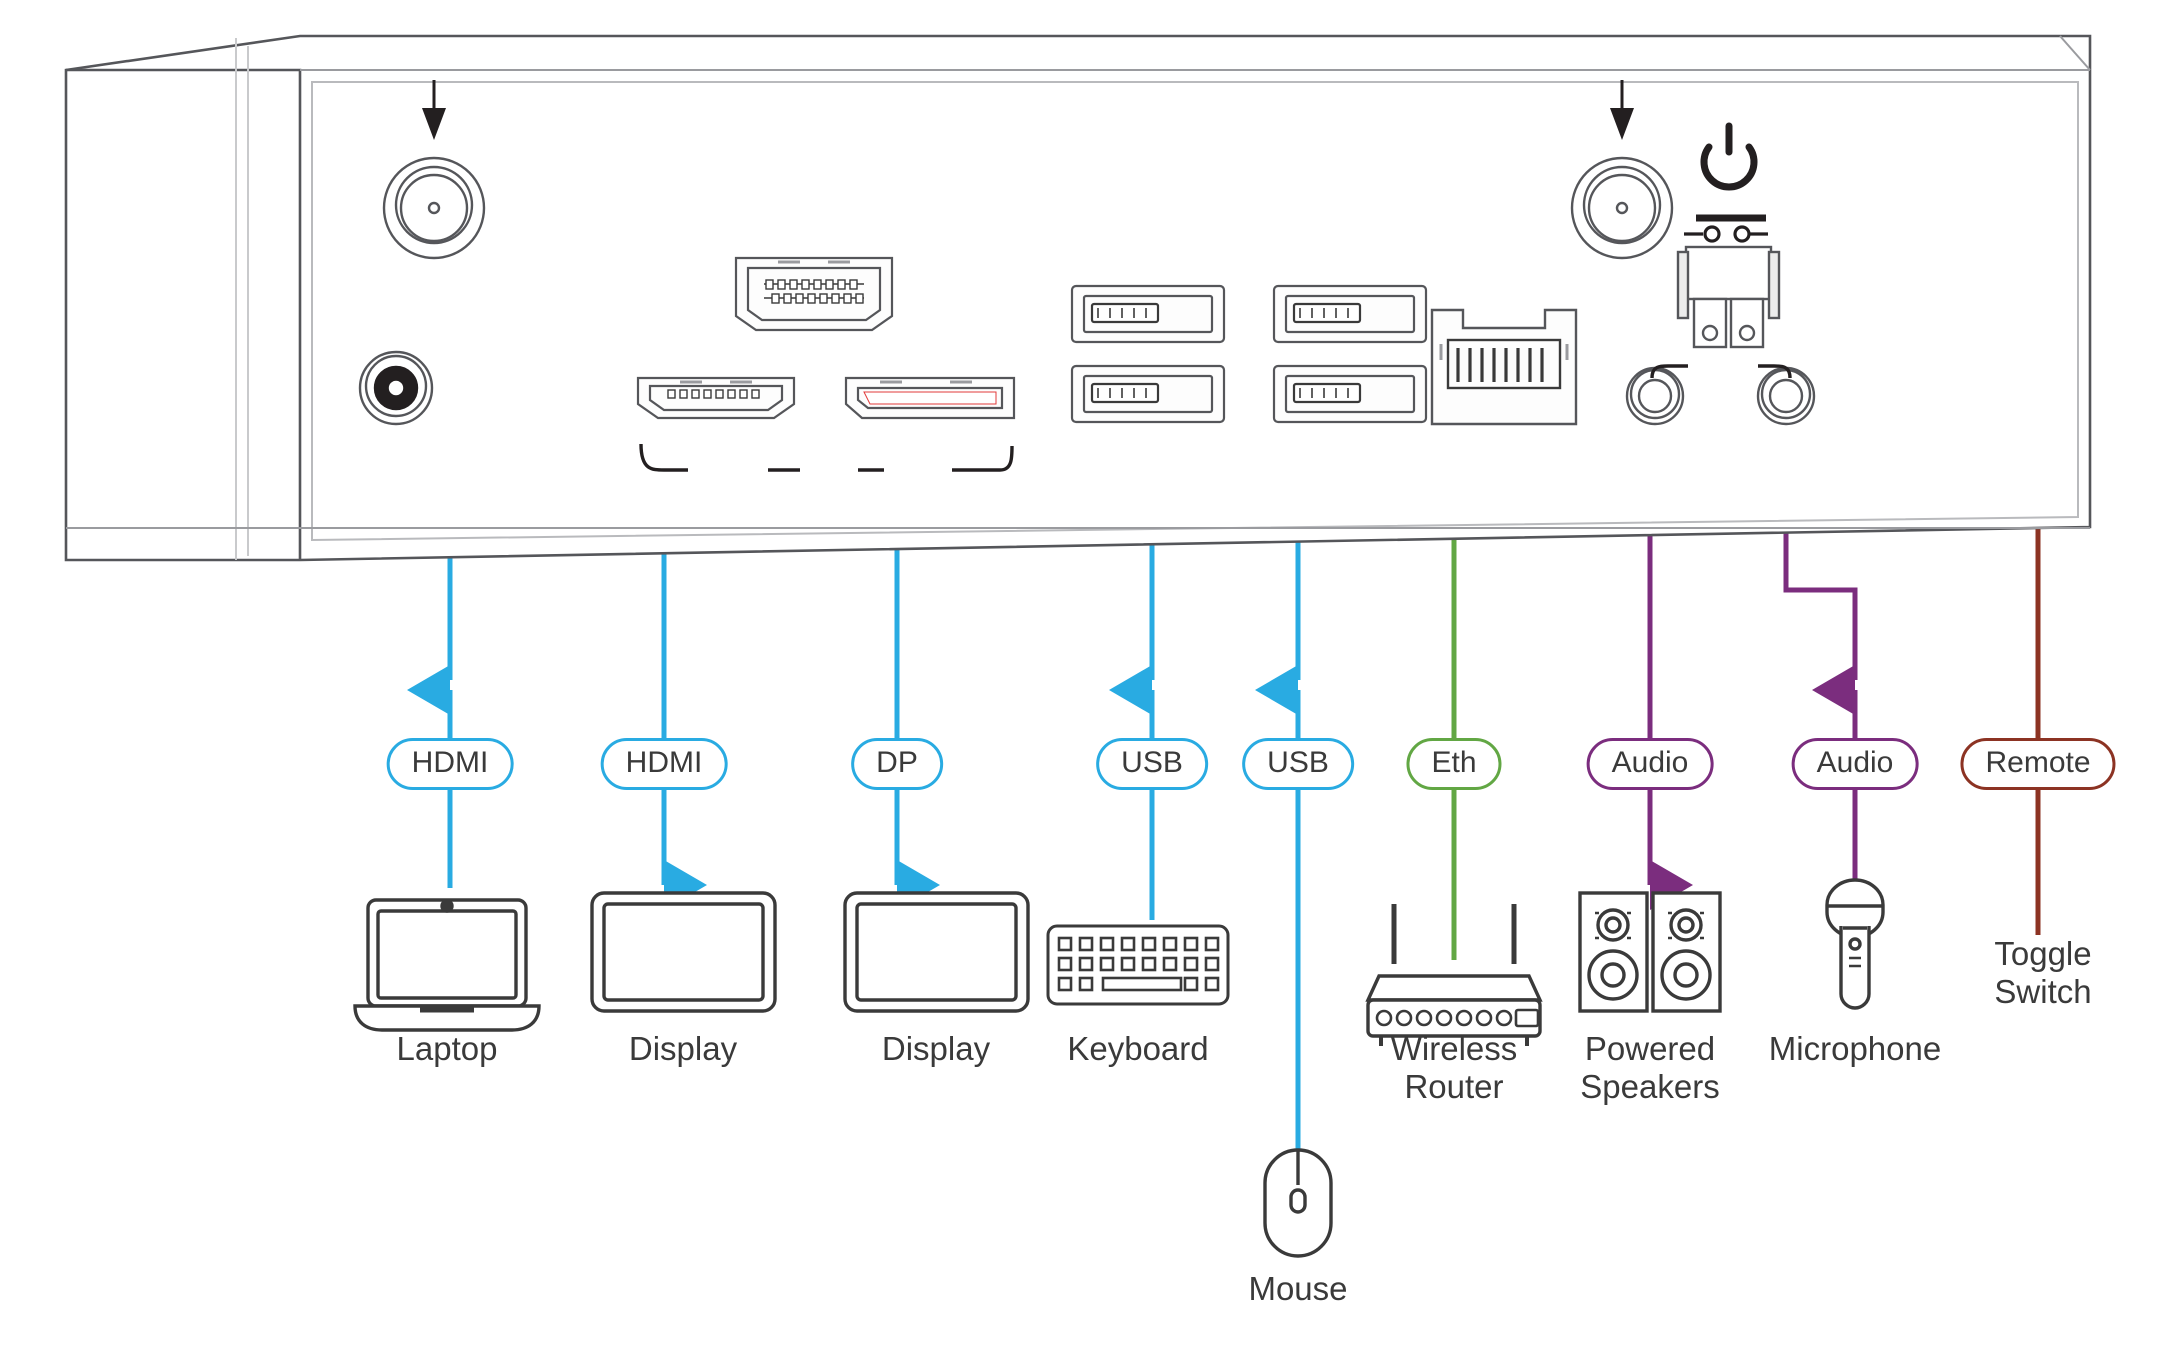  What do you see at coordinates (936, 952) in the screenshot?
I see `display-dp-icon` at bounding box center [936, 952].